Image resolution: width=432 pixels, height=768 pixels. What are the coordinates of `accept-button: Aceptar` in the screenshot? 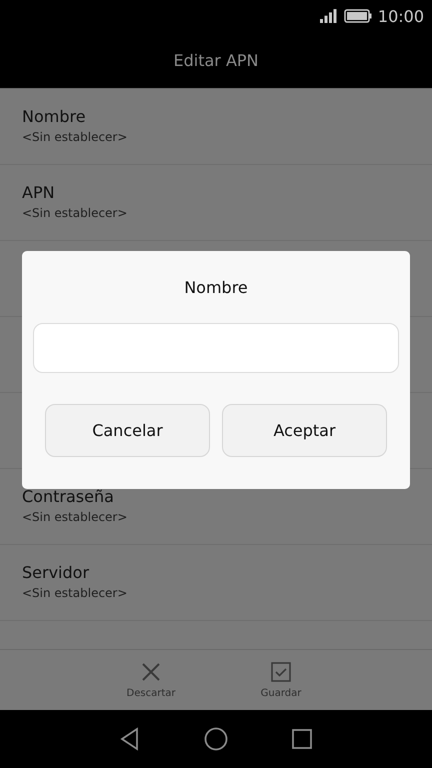 It's located at (304, 430).